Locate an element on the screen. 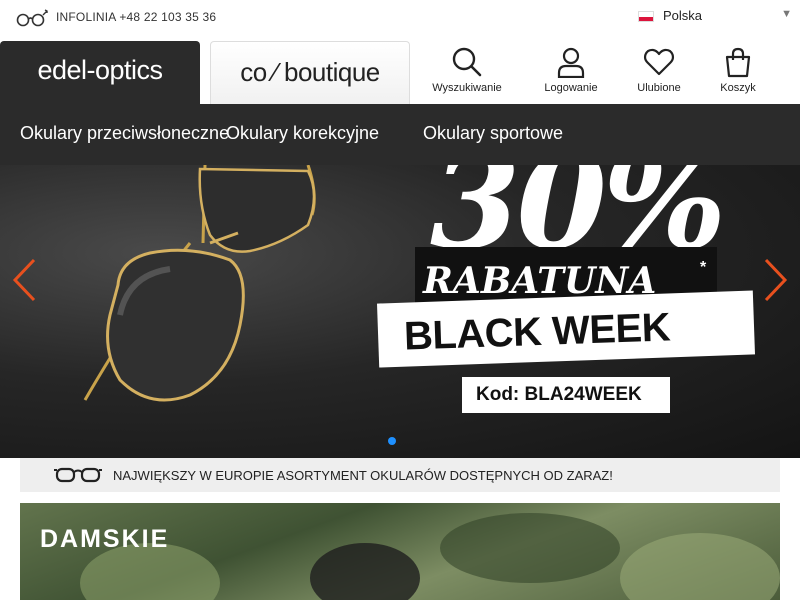 This screenshot has width=800, height=600. login-button: Logowanie is located at coordinates (571, 72).